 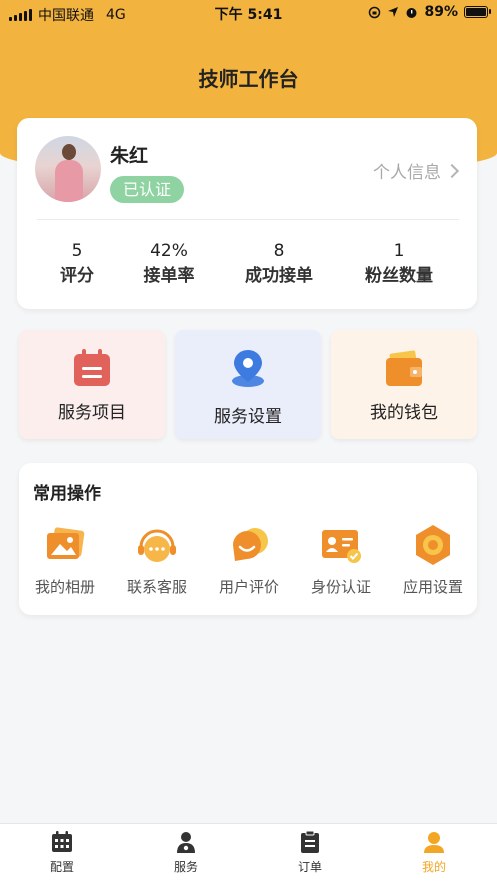 What do you see at coordinates (62, 841) in the screenshot?
I see `calendar-grid-icon` at bounding box center [62, 841].